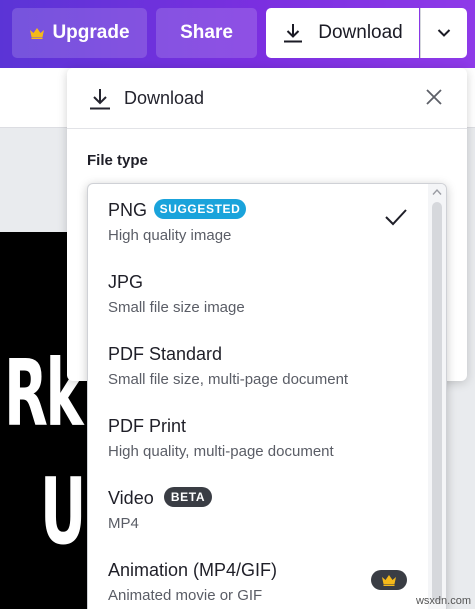 This screenshot has height=609, width=475. I want to click on chevron-down-icon, so click(444, 33).